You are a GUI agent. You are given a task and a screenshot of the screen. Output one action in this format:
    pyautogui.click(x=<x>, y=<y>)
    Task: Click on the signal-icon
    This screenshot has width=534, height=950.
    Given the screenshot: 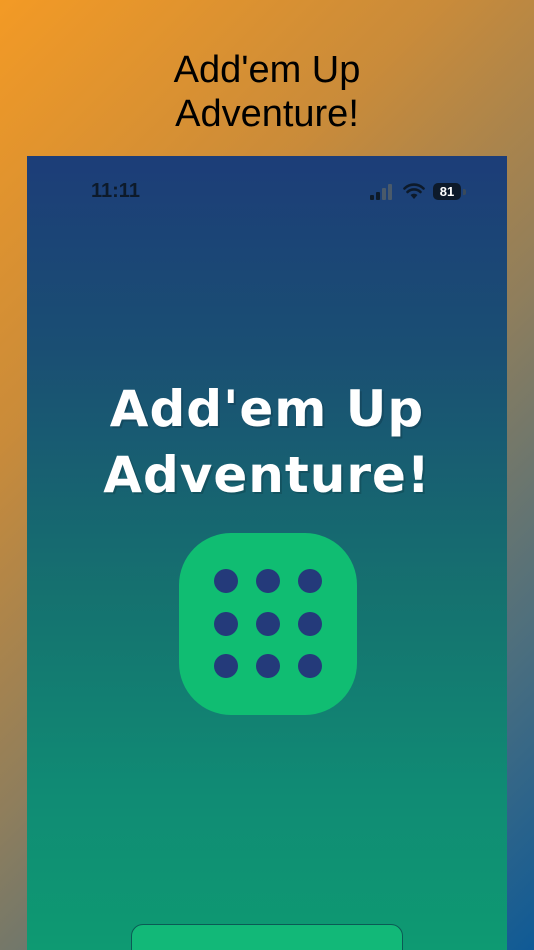 What is the action you would take?
    pyautogui.click(x=382, y=192)
    